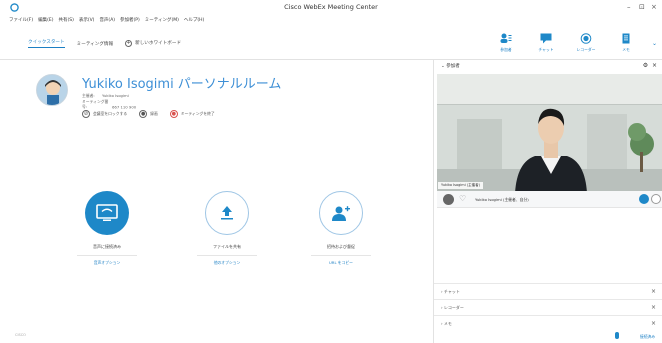  I want to click on plus-icon: +, so click(129, 43).